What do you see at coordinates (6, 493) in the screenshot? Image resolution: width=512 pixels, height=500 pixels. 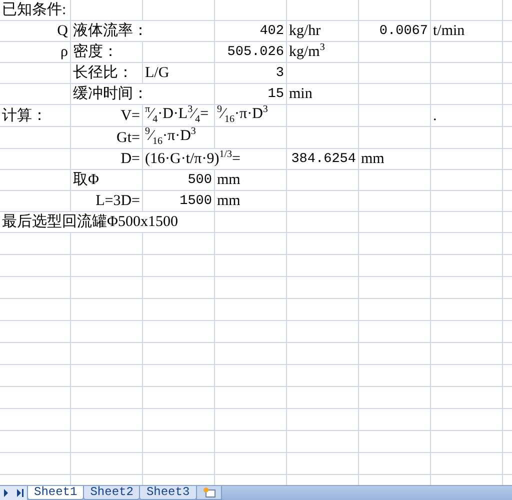 I see `next-sheet-icon` at bounding box center [6, 493].